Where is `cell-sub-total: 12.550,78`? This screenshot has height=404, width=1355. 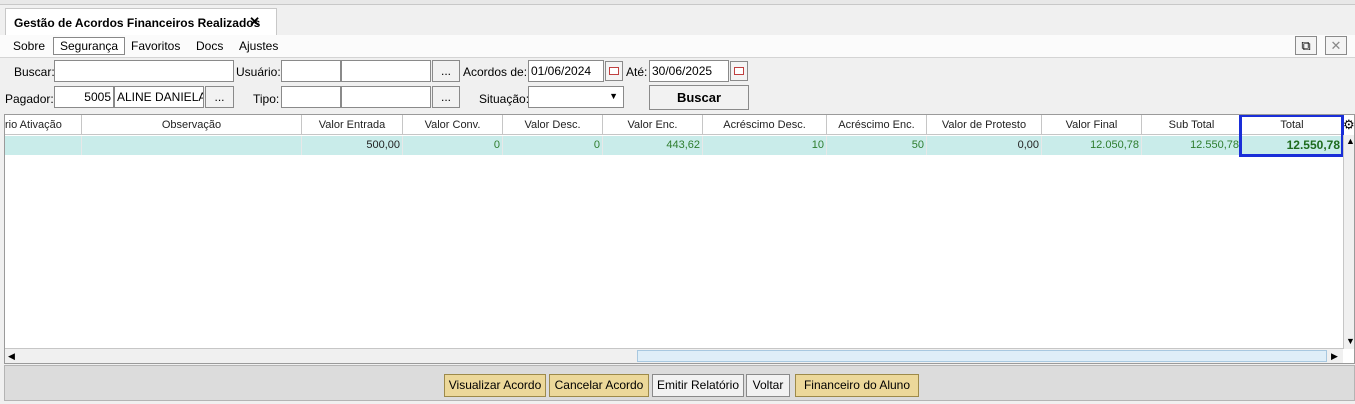
cell-sub-total: 12.550,78 is located at coordinates (1192, 145).